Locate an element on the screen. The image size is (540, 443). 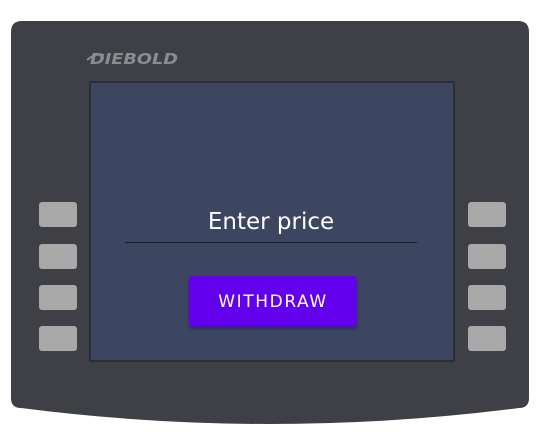
brand-name: DIEBOLD is located at coordinates (134, 59).